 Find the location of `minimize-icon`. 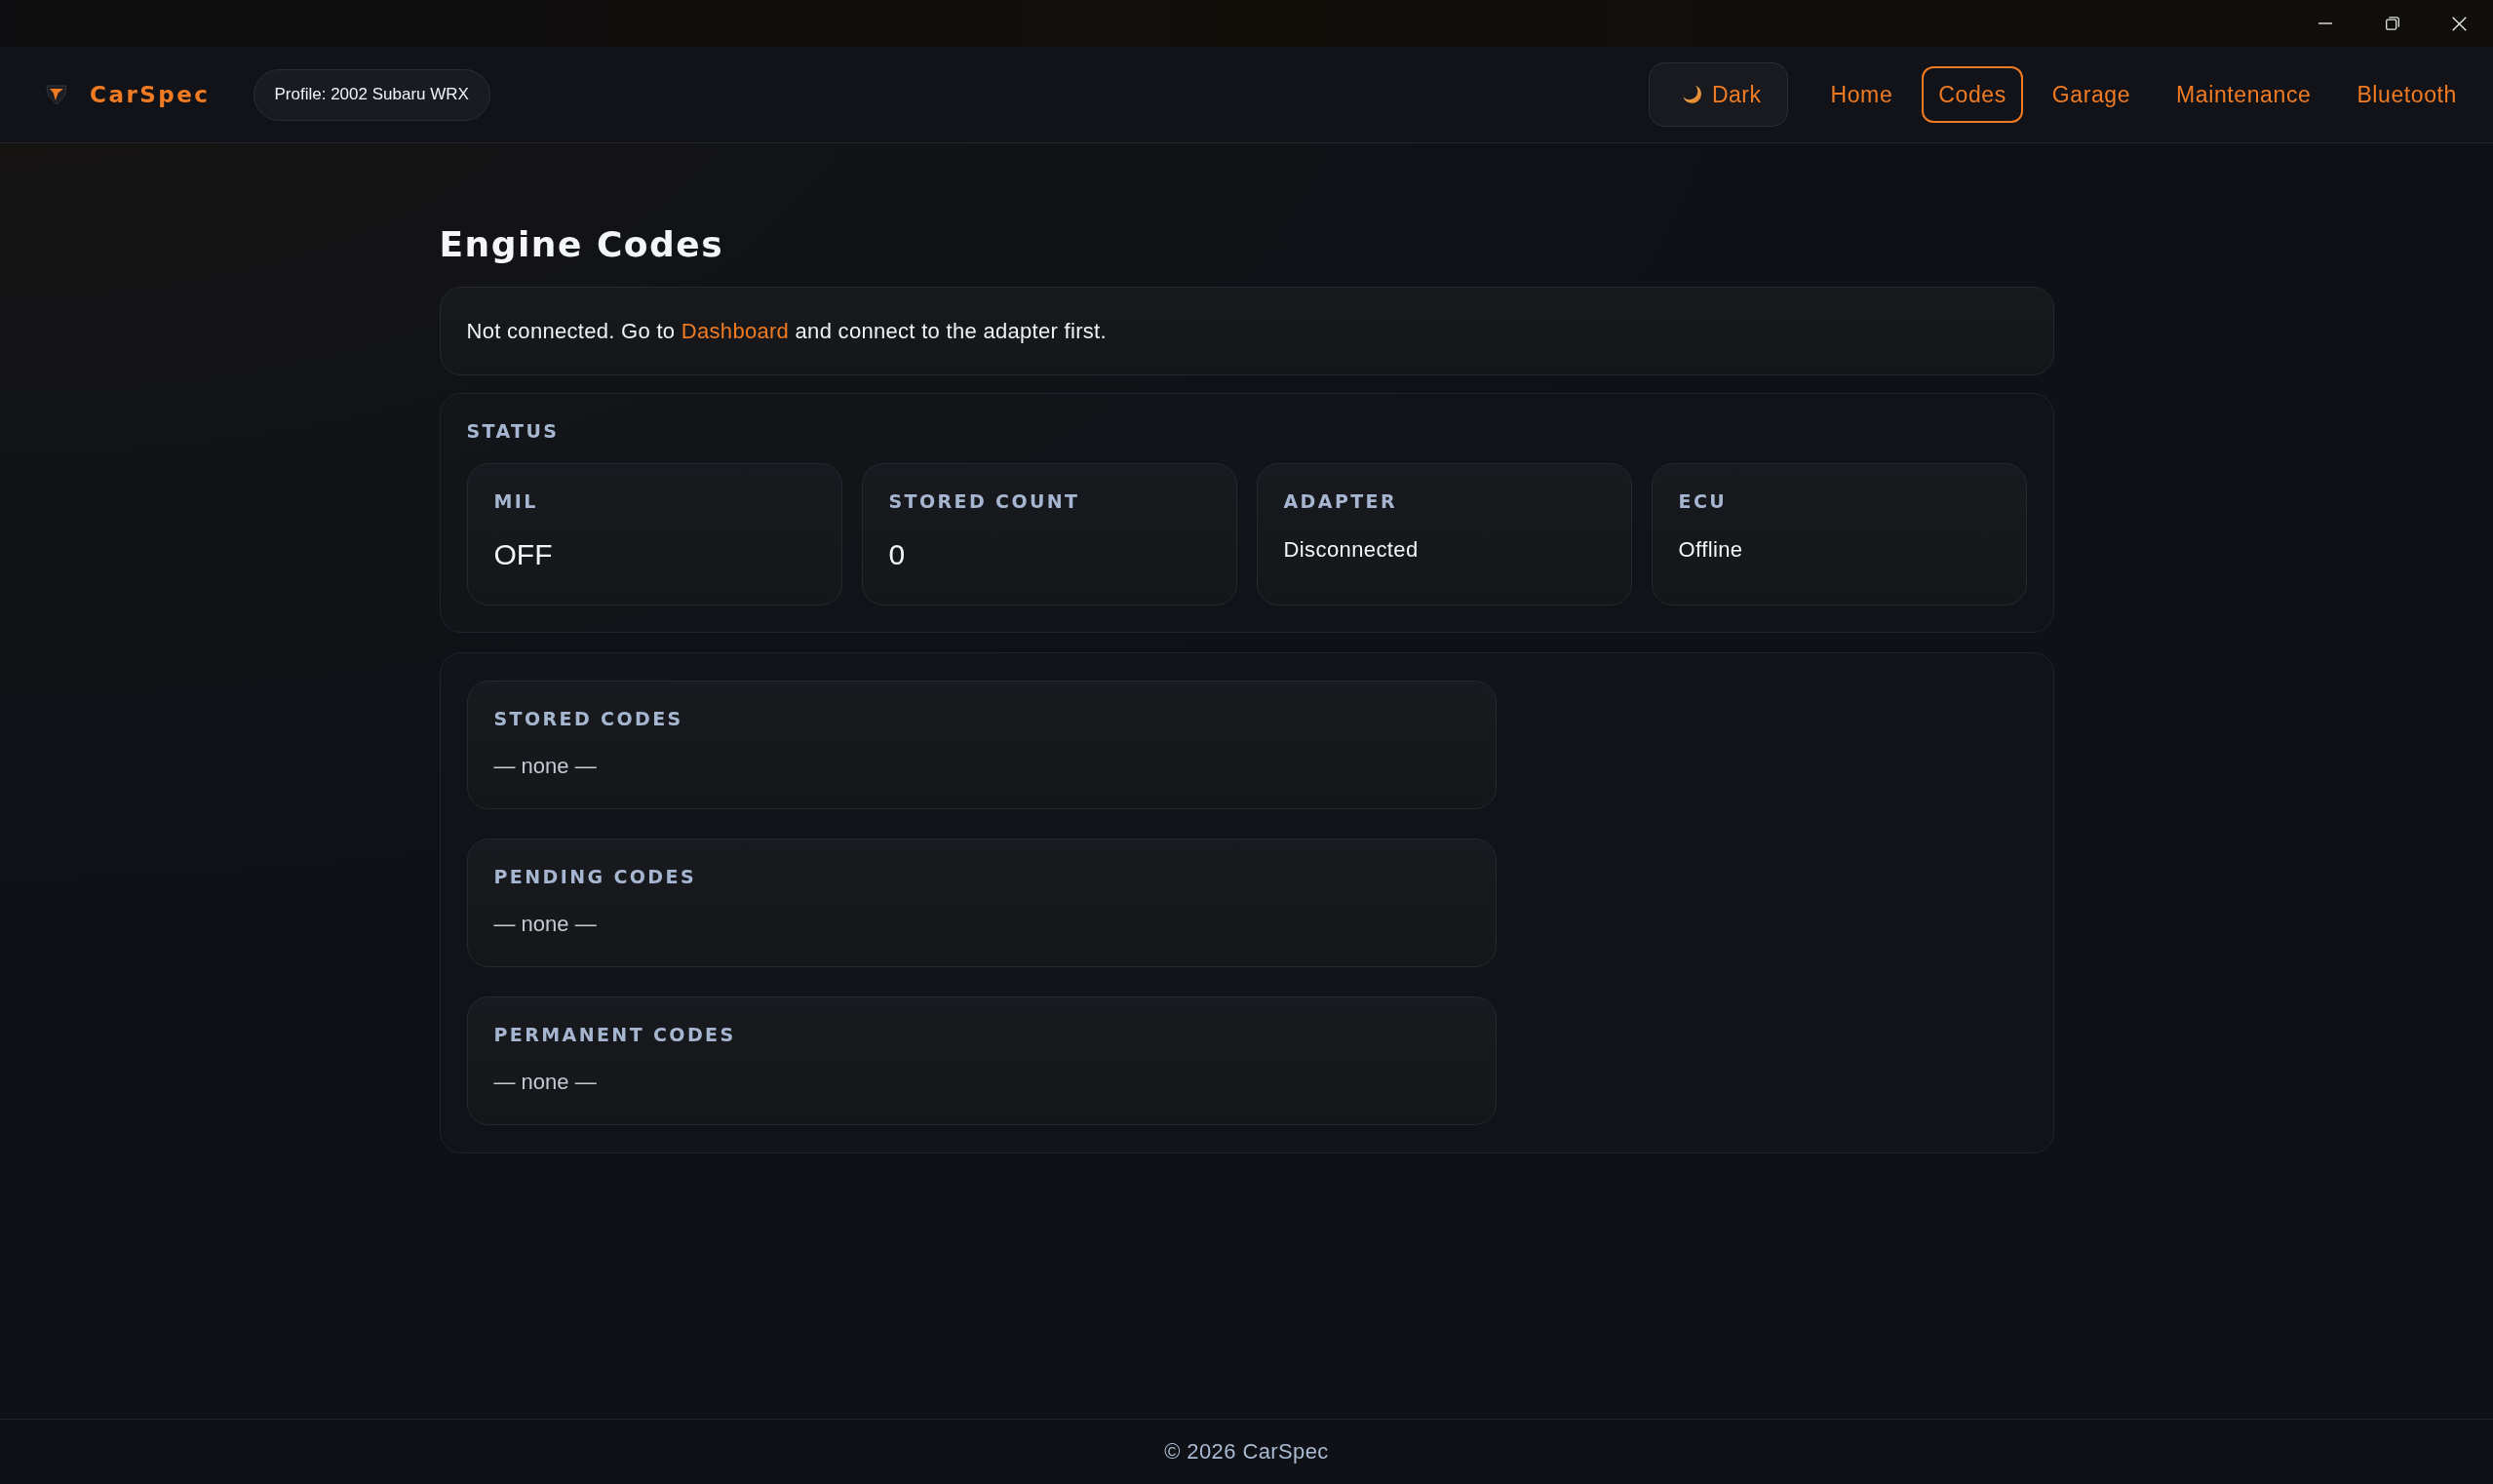

minimize-icon is located at coordinates (2325, 23).